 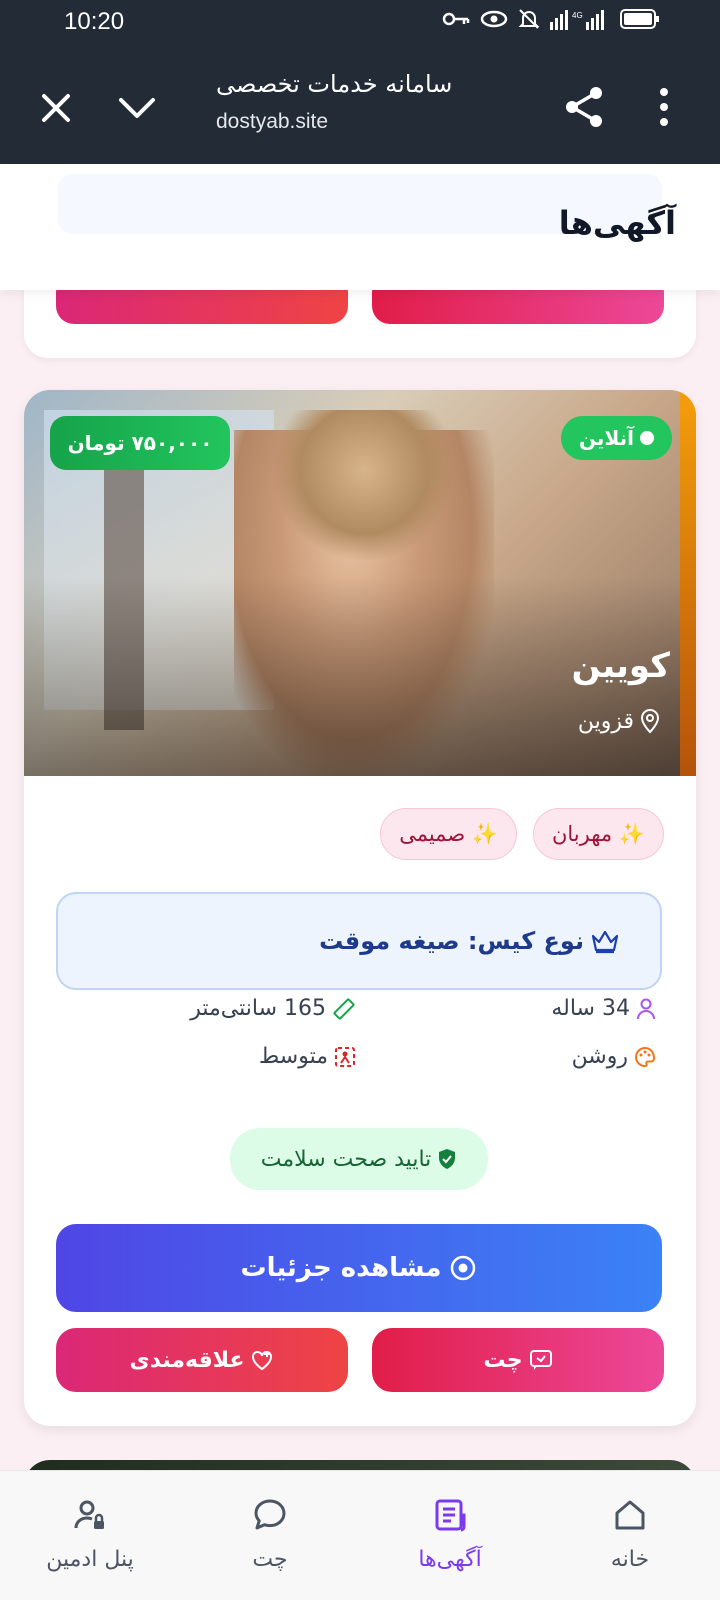 What do you see at coordinates (272, 121) in the screenshot?
I see `domain-text: dostyab.site` at bounding box center [272, 121].